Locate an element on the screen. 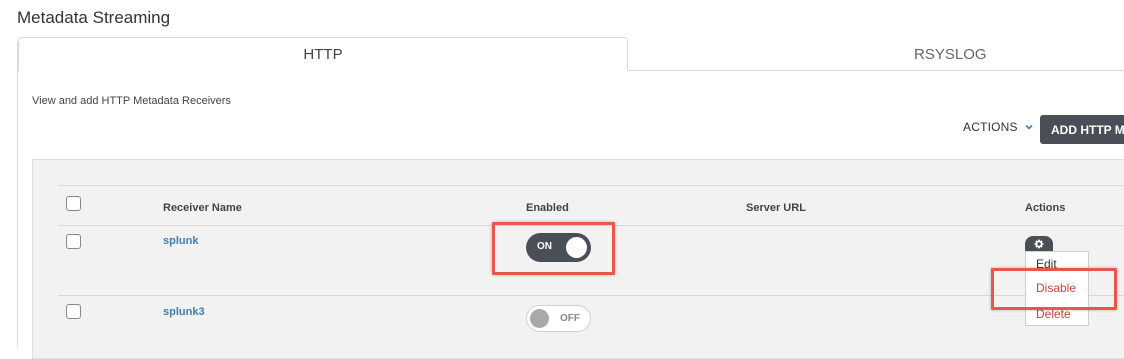 The height and width of the screenshot is (359, 1124). header-receiver-name: Receiver Name is located at coordinates (202, 208).